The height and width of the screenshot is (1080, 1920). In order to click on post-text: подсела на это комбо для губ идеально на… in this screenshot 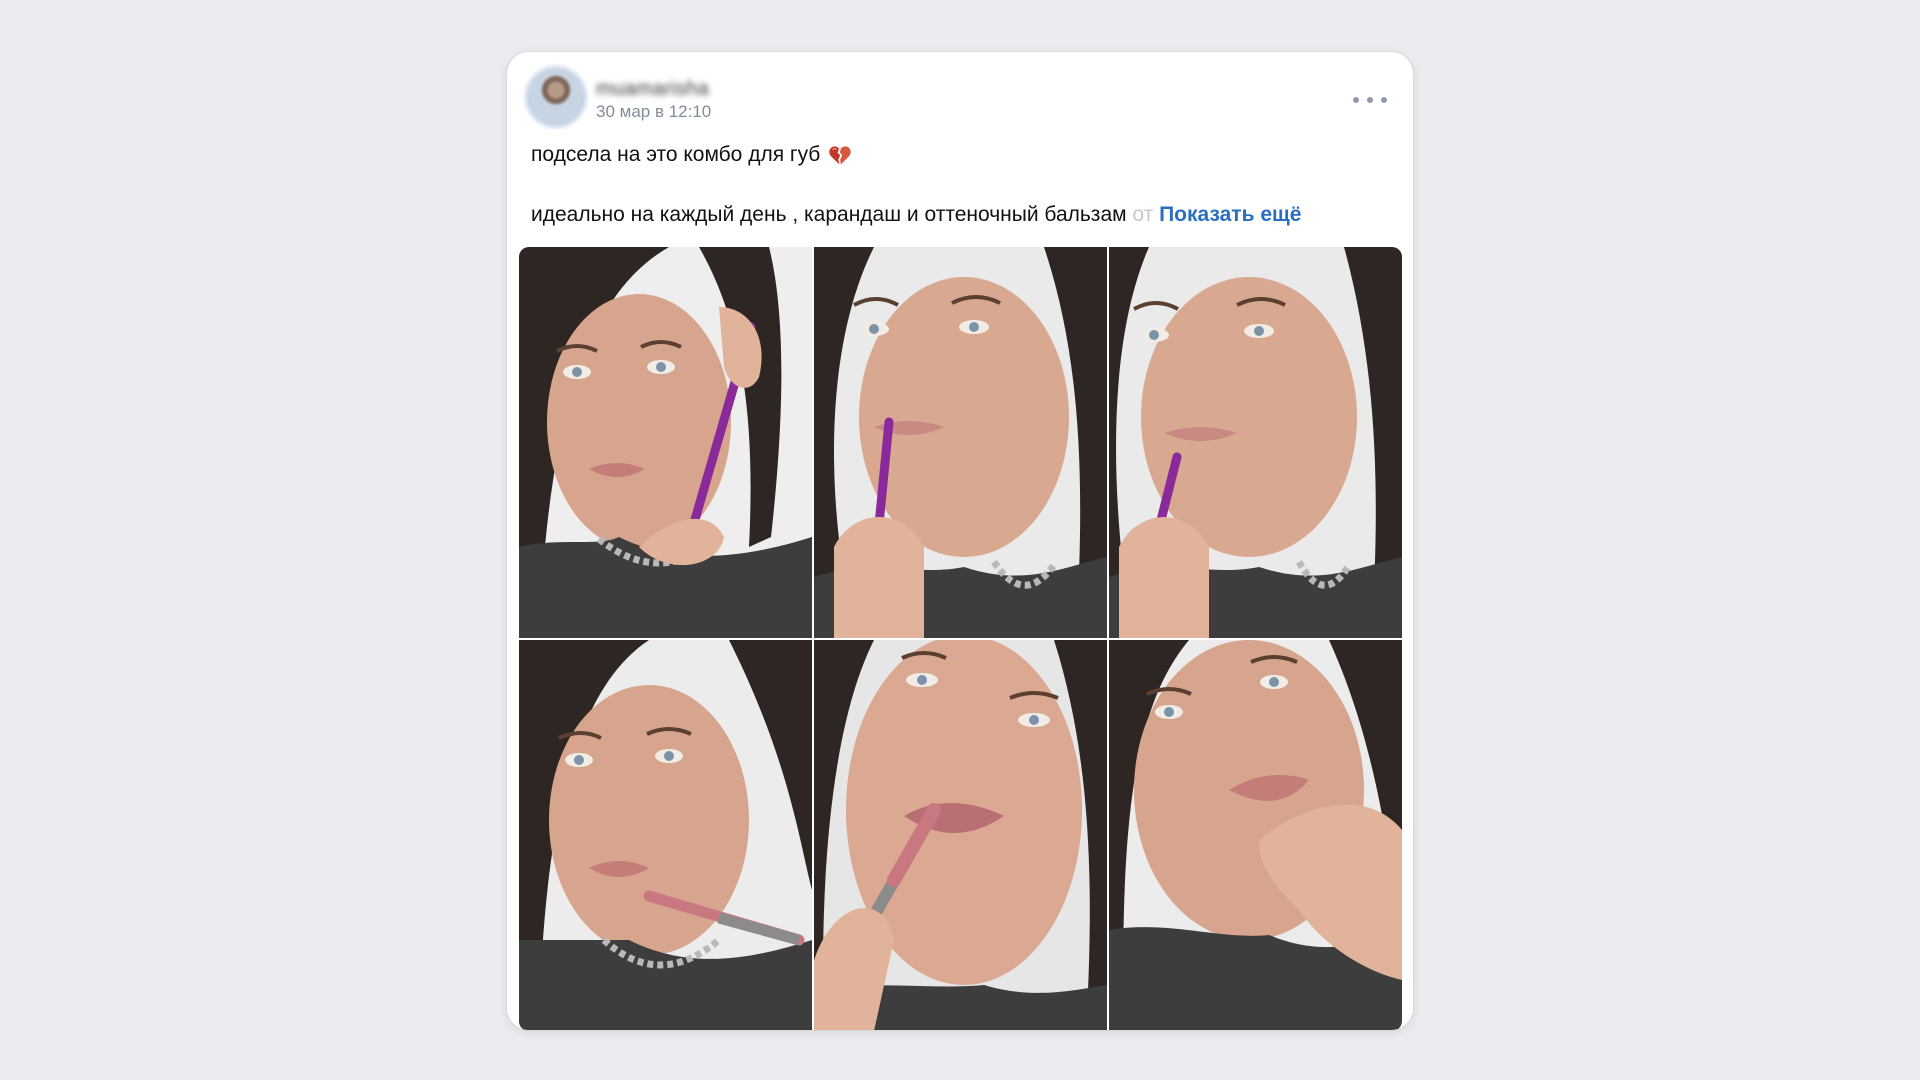, I will do `click(961, 185)`.